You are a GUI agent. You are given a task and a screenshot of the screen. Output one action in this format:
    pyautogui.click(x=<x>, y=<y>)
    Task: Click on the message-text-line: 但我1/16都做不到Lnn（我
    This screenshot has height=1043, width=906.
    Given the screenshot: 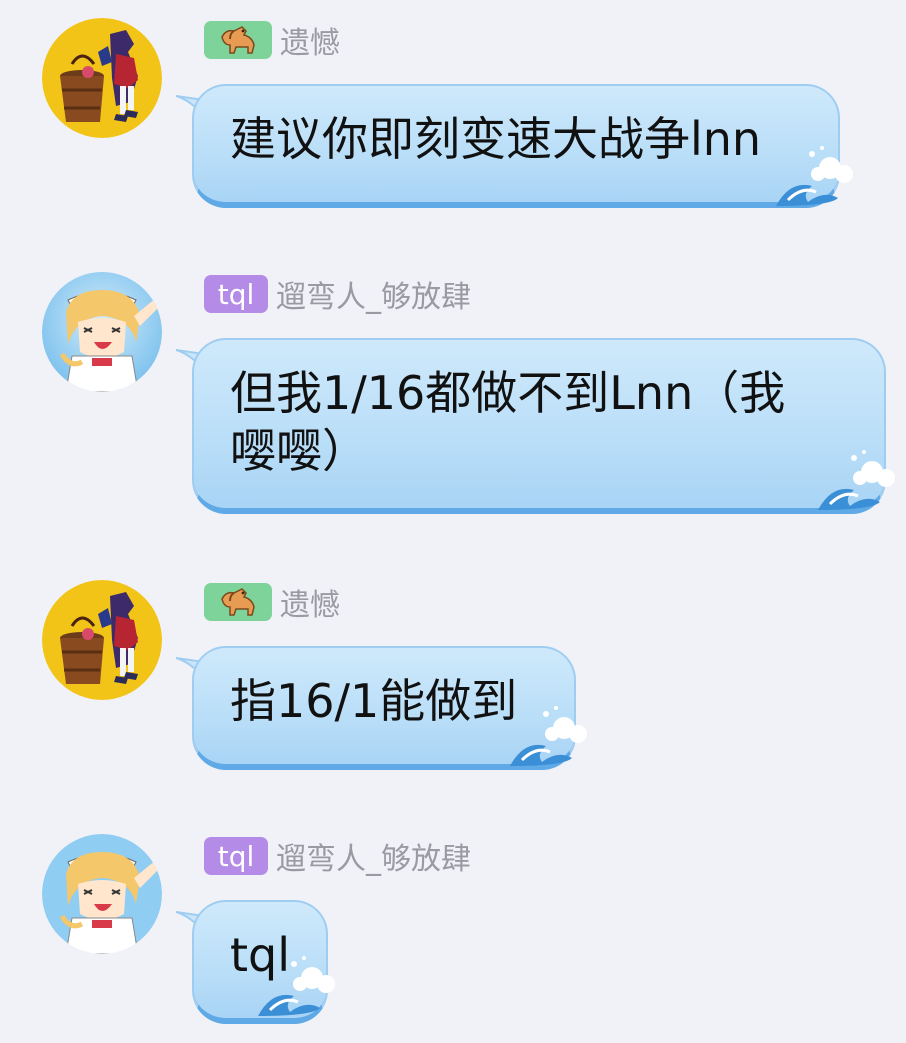 What is the action you would take?
    pyautogui.click(x=508, y=393)
    